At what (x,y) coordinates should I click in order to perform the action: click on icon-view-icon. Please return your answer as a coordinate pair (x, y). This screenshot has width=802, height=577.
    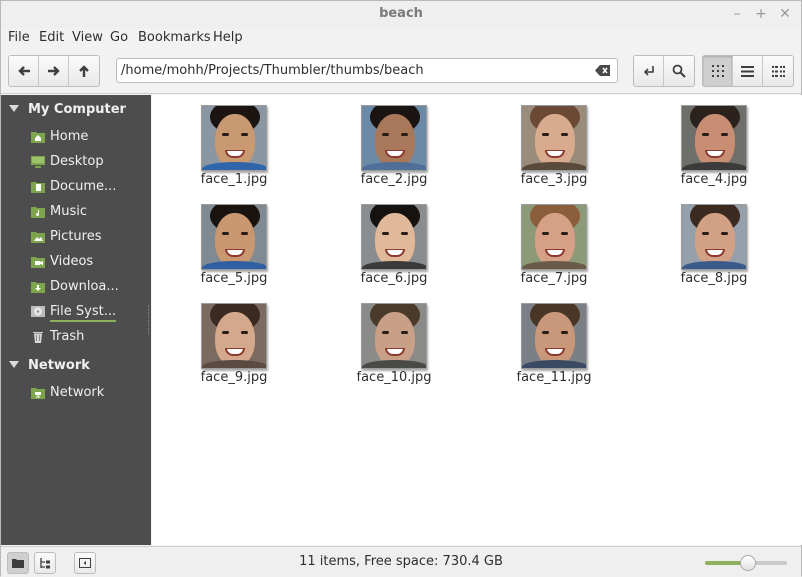
    Looking at the image, I should click on (717, 71).